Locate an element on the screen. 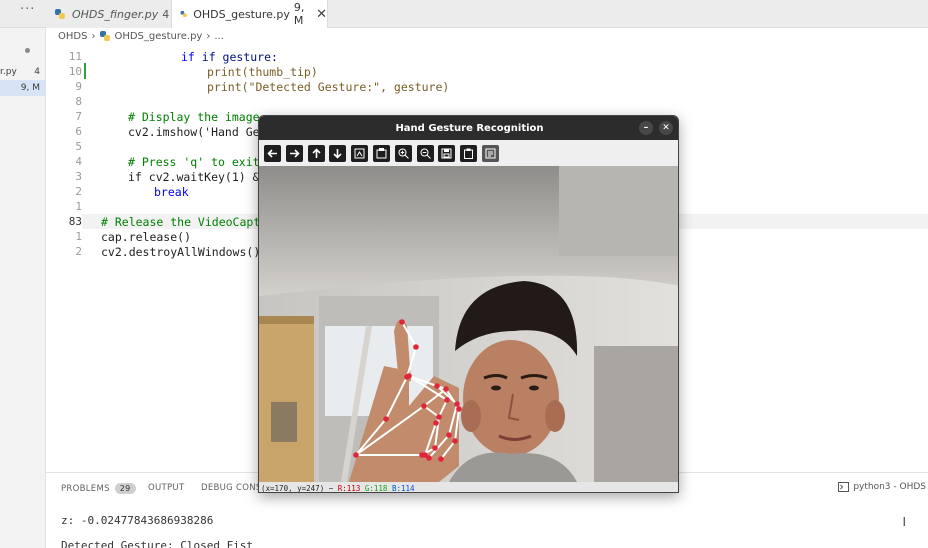 The width and height of the screenshot is (928, 548). pan-right-icon is located at coordinates (294, 153).